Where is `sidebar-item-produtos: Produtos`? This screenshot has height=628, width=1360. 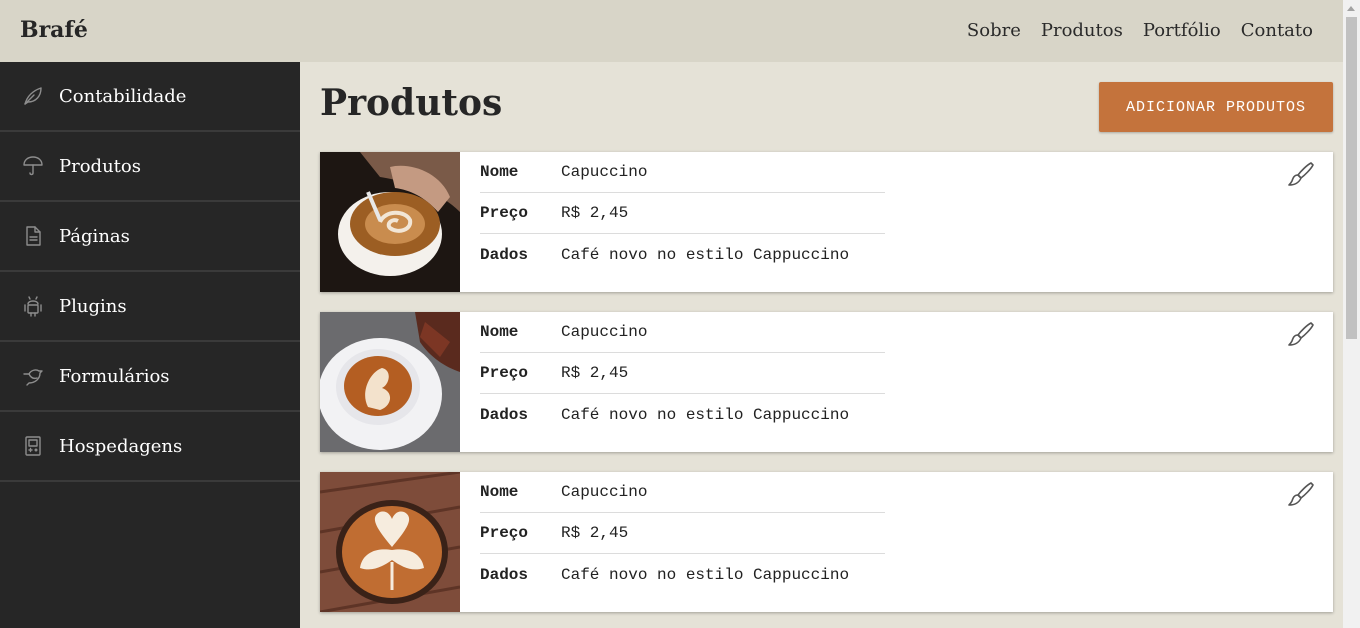 sidebar-item-produtos: Produtos is located at coordinates (150, 167).